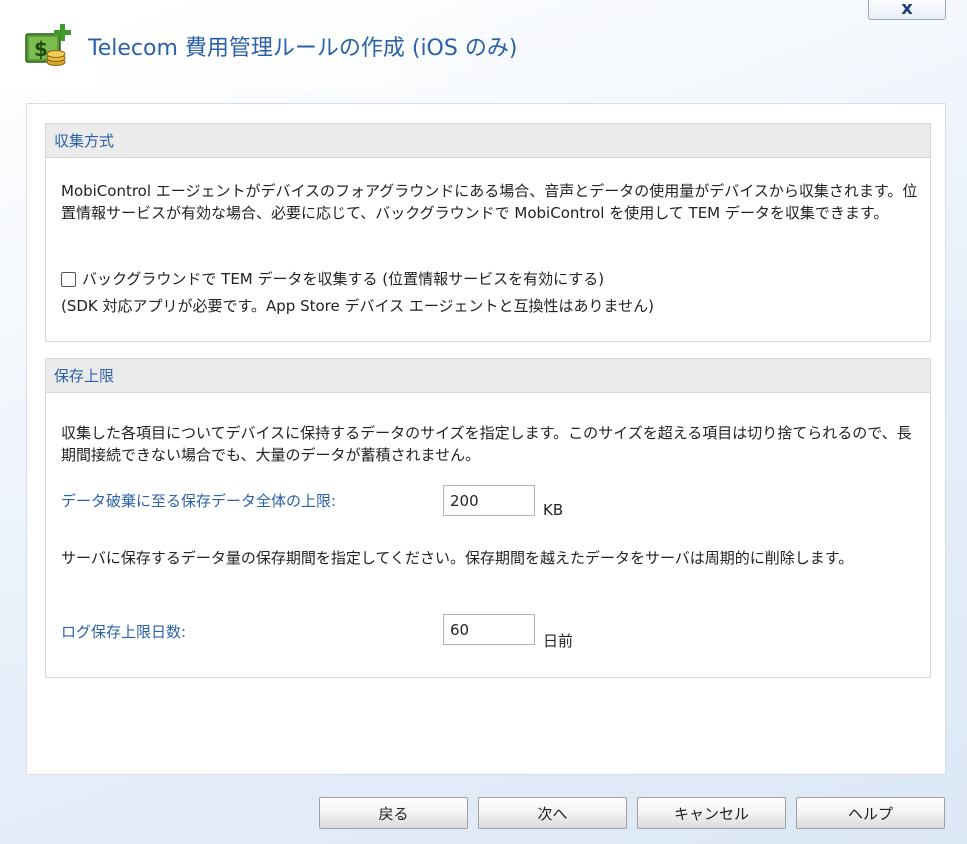 The image size is (967, 844). What do you see at coordinates (489, 629) in the screenshot?
I see `days-limit-input` at bounding box center [489, 629].